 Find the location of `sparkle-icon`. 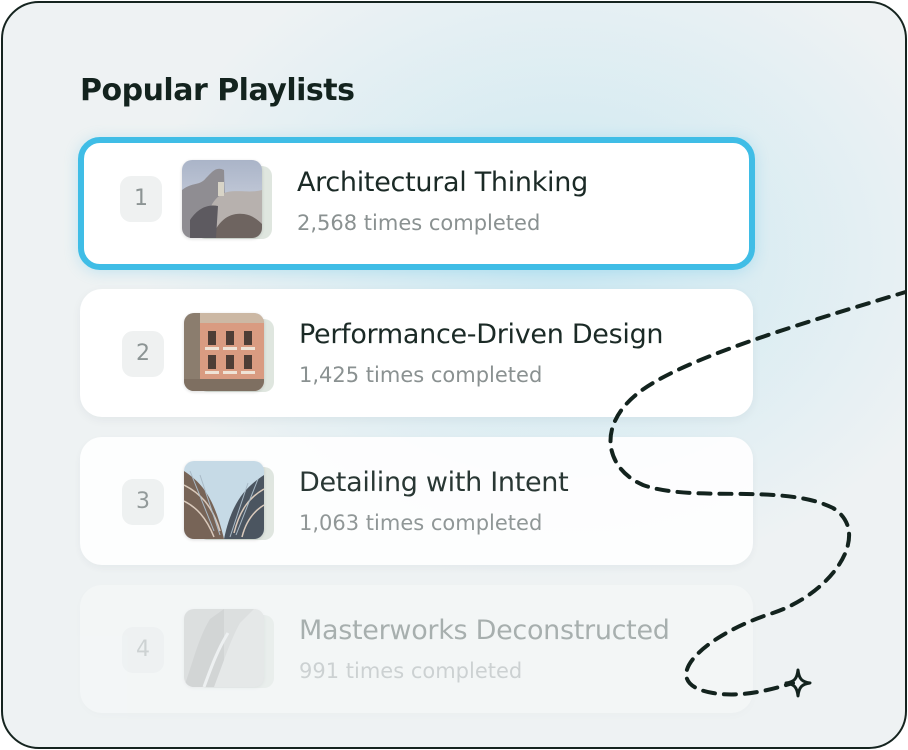

sparkle-icon is located at coordinates (798, 683).